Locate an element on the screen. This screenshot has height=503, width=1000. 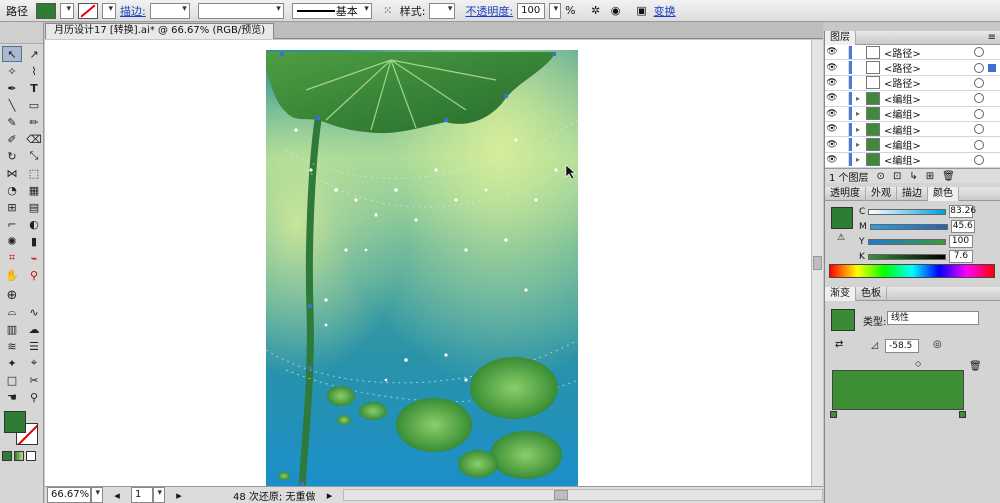
zoom-dropdown is located at coordinates (97, 495).